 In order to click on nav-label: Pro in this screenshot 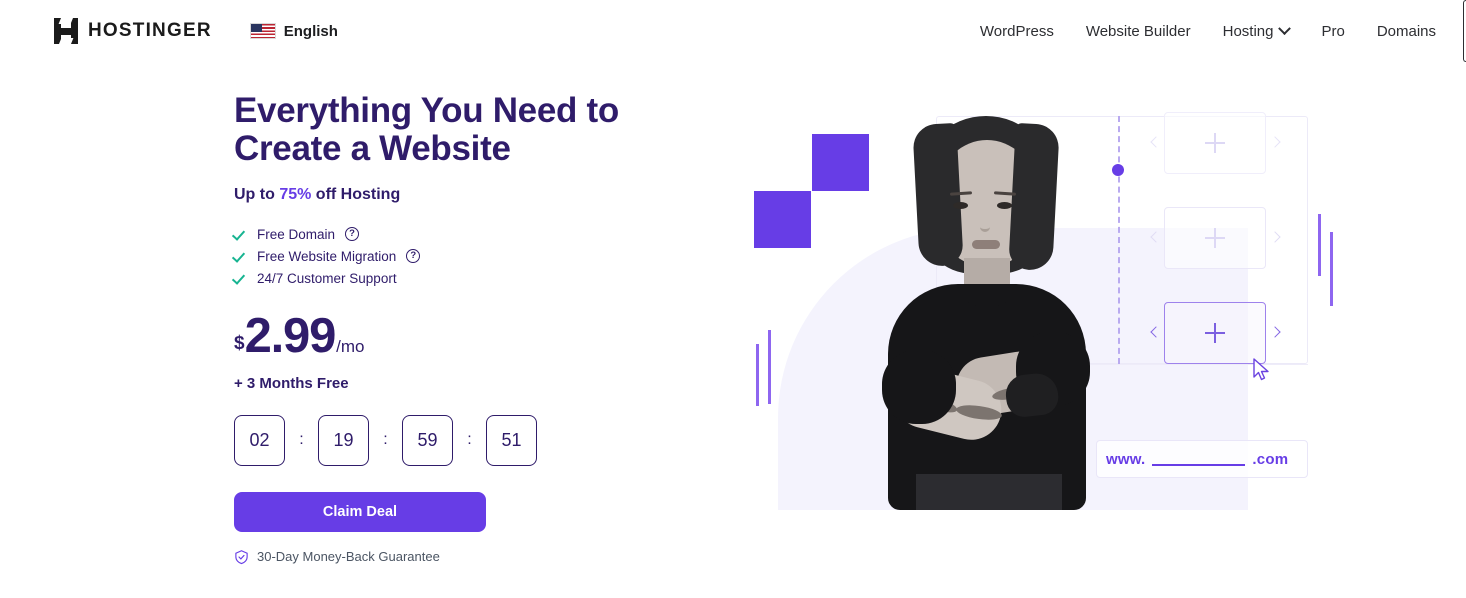, I will do `click(1333, 31)`.